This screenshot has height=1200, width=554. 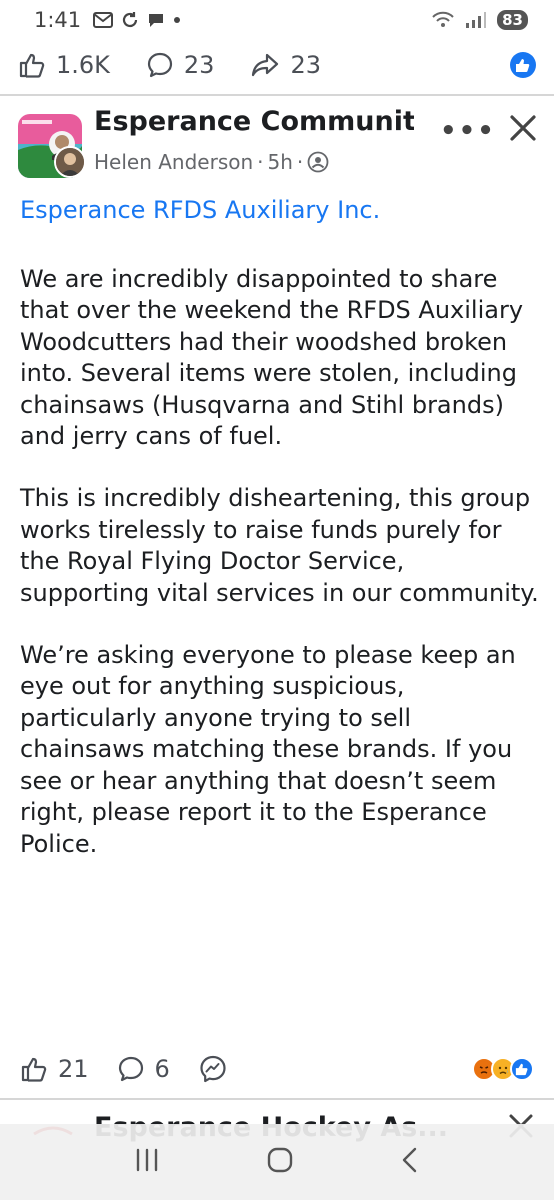 What do you see at coordinates (54, 1069) in the screenshot?
I see `like-action: 21` at bounding box center [54, 1069].